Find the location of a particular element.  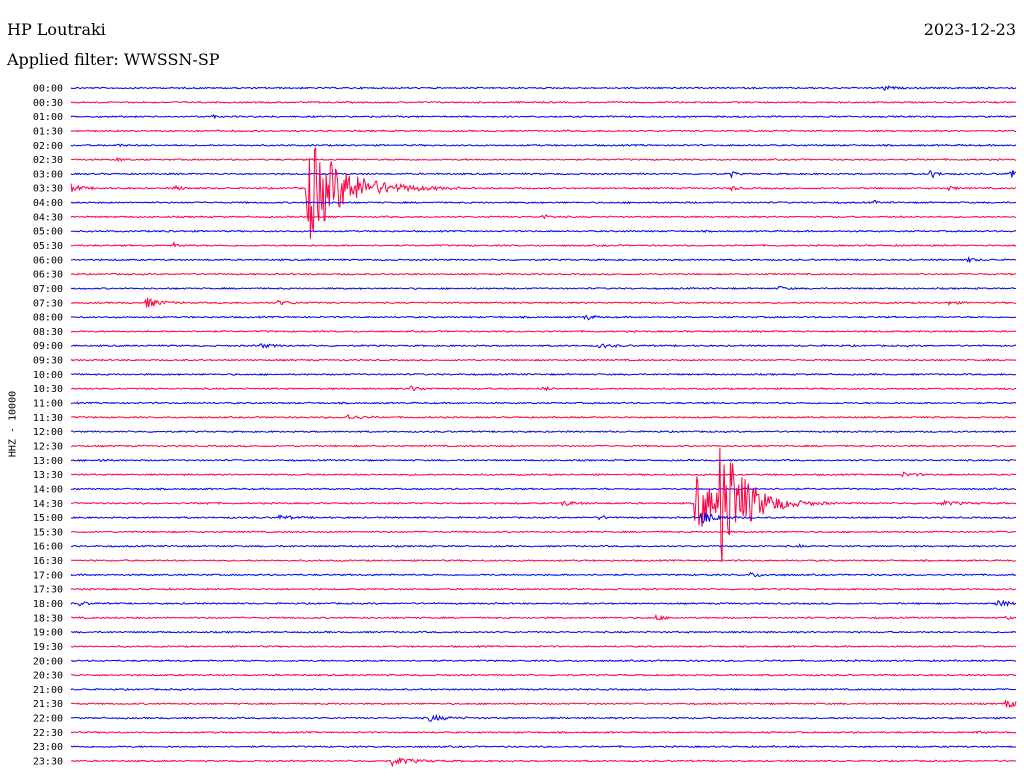

time-label: 00:00 is located at coordinates (48, 89).